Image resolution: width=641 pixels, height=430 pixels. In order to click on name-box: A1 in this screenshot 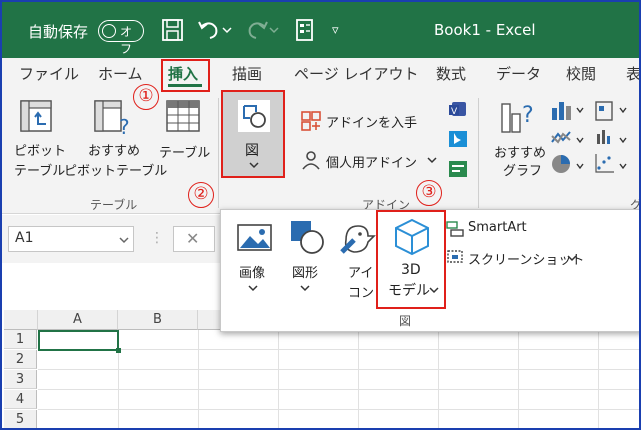, I will do `click(71, 239)`.